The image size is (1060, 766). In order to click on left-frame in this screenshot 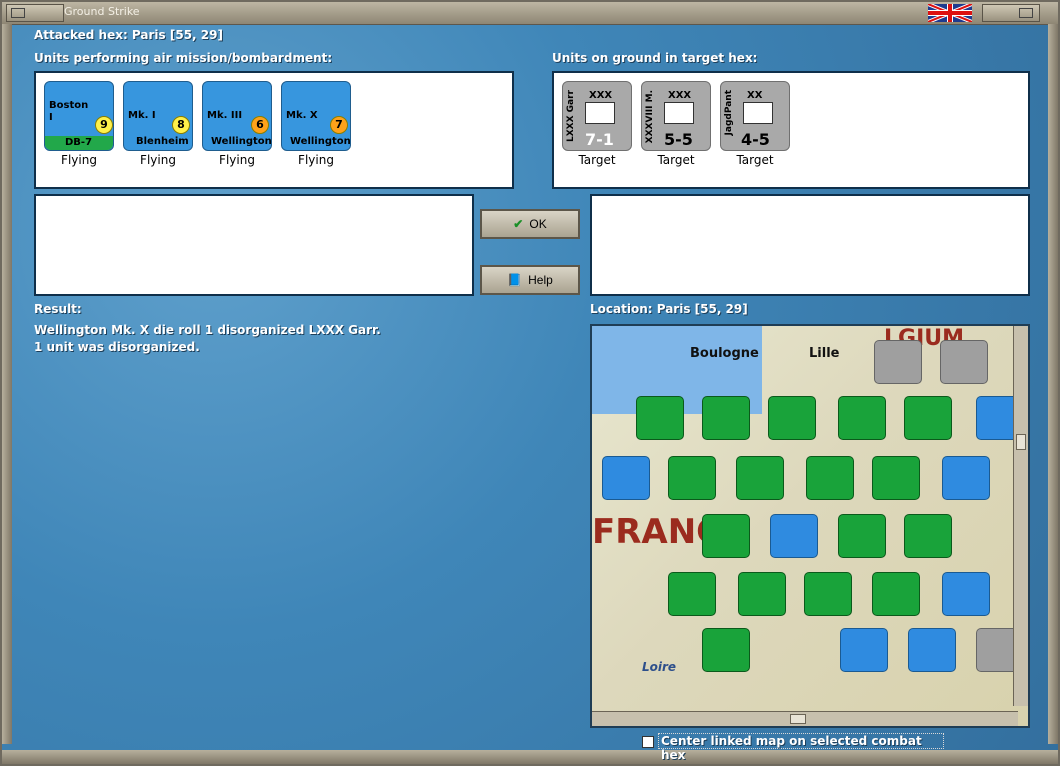, I will do `click(7, 384)`.